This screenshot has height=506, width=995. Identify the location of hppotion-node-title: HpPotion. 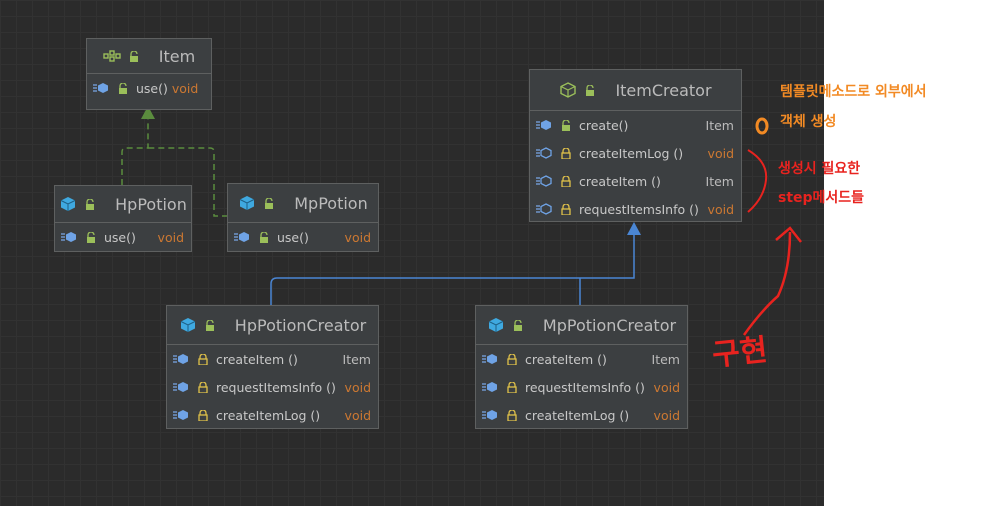
(151, 204).